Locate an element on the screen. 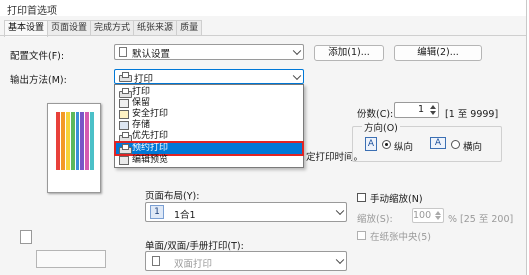 The height and width of the screenshot is (275, 529). tab-strip: 基本设置 页面设置 完成方式 纸张来源 质量 is located at coordinates (103, 28).